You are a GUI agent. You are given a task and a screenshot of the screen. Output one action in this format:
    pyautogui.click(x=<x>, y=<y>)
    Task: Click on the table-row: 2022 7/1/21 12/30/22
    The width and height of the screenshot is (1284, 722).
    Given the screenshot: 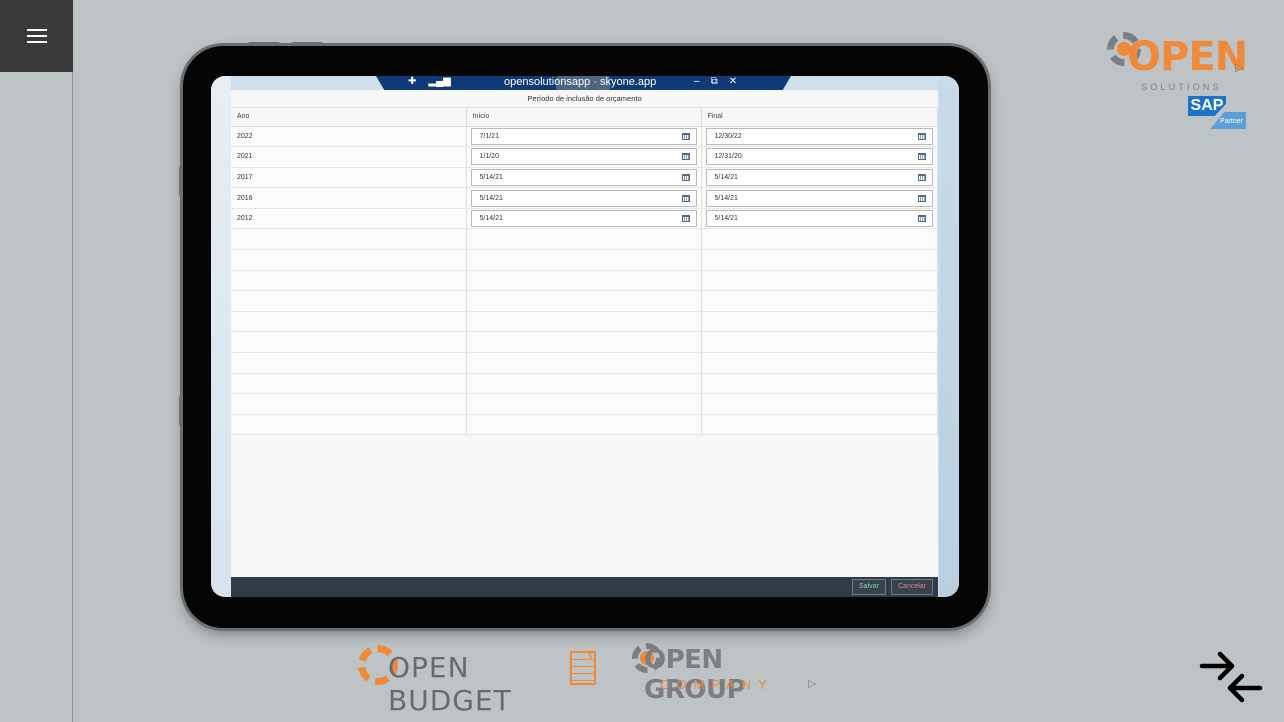 What is the action you would take?
    pyautogui.click(x=584, y=137)
    